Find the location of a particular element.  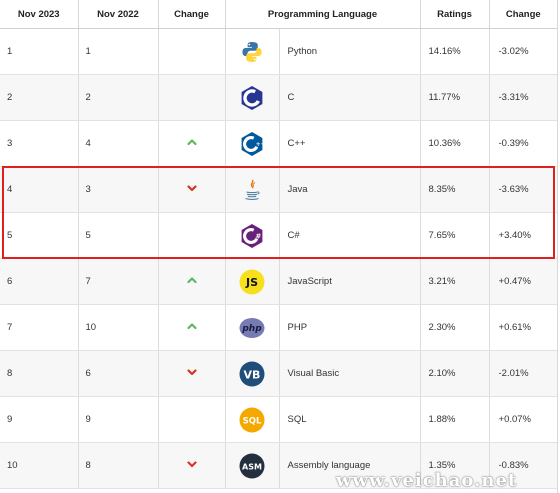

language-name: JavaScript is located at coordinates (350, 281).